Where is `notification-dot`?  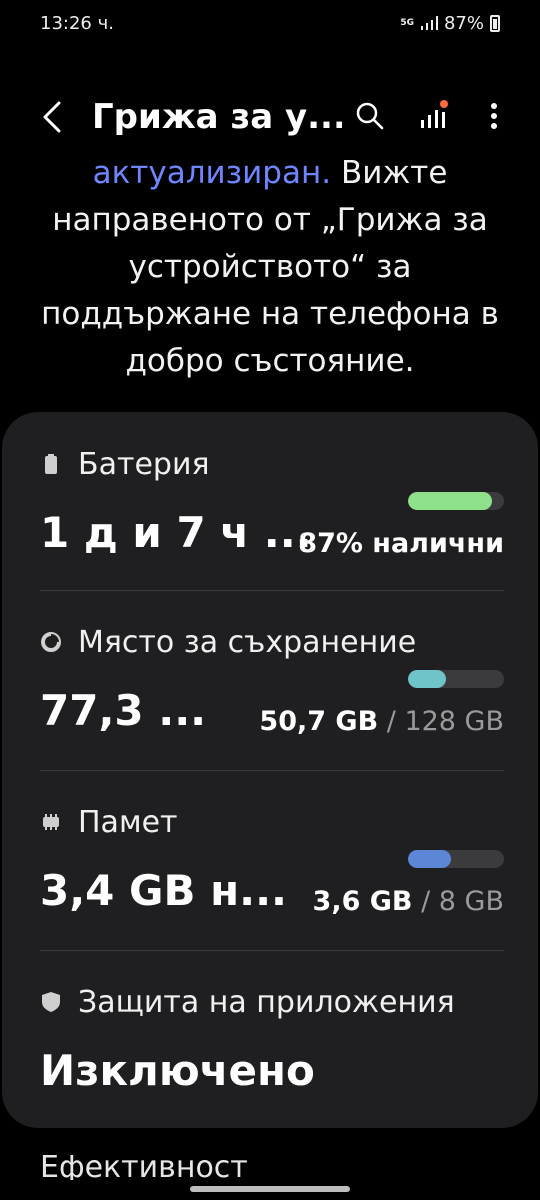
notification-dot is located at coordinates (444, 104).